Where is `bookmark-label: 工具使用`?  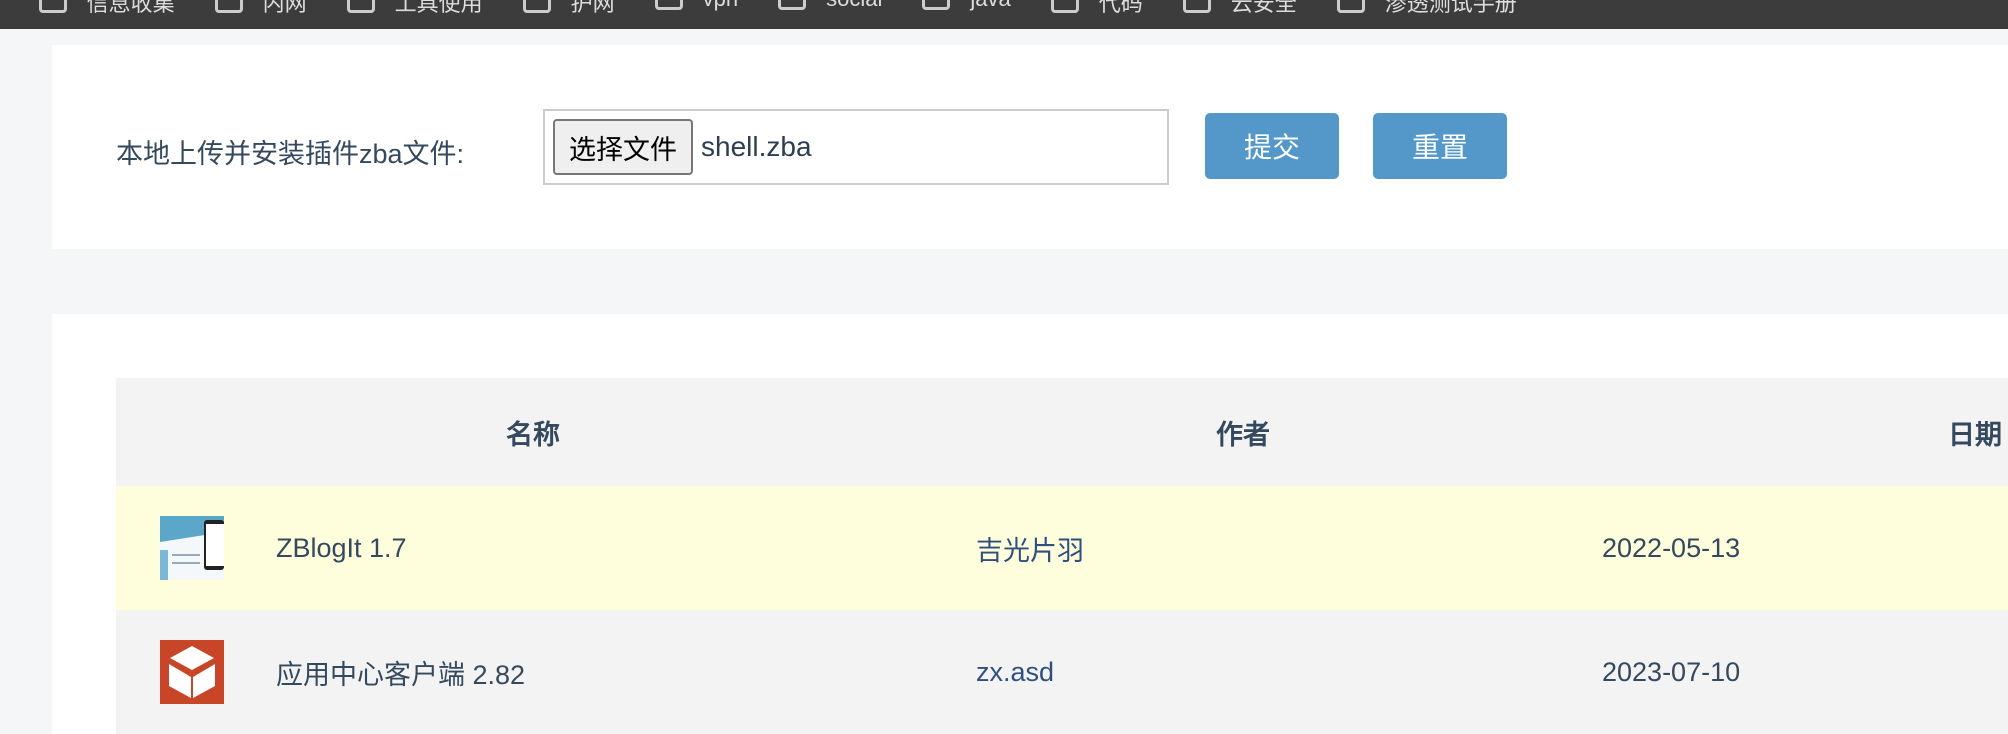 bookmark-label: 工具使用 is located at coordinates (438, 8).